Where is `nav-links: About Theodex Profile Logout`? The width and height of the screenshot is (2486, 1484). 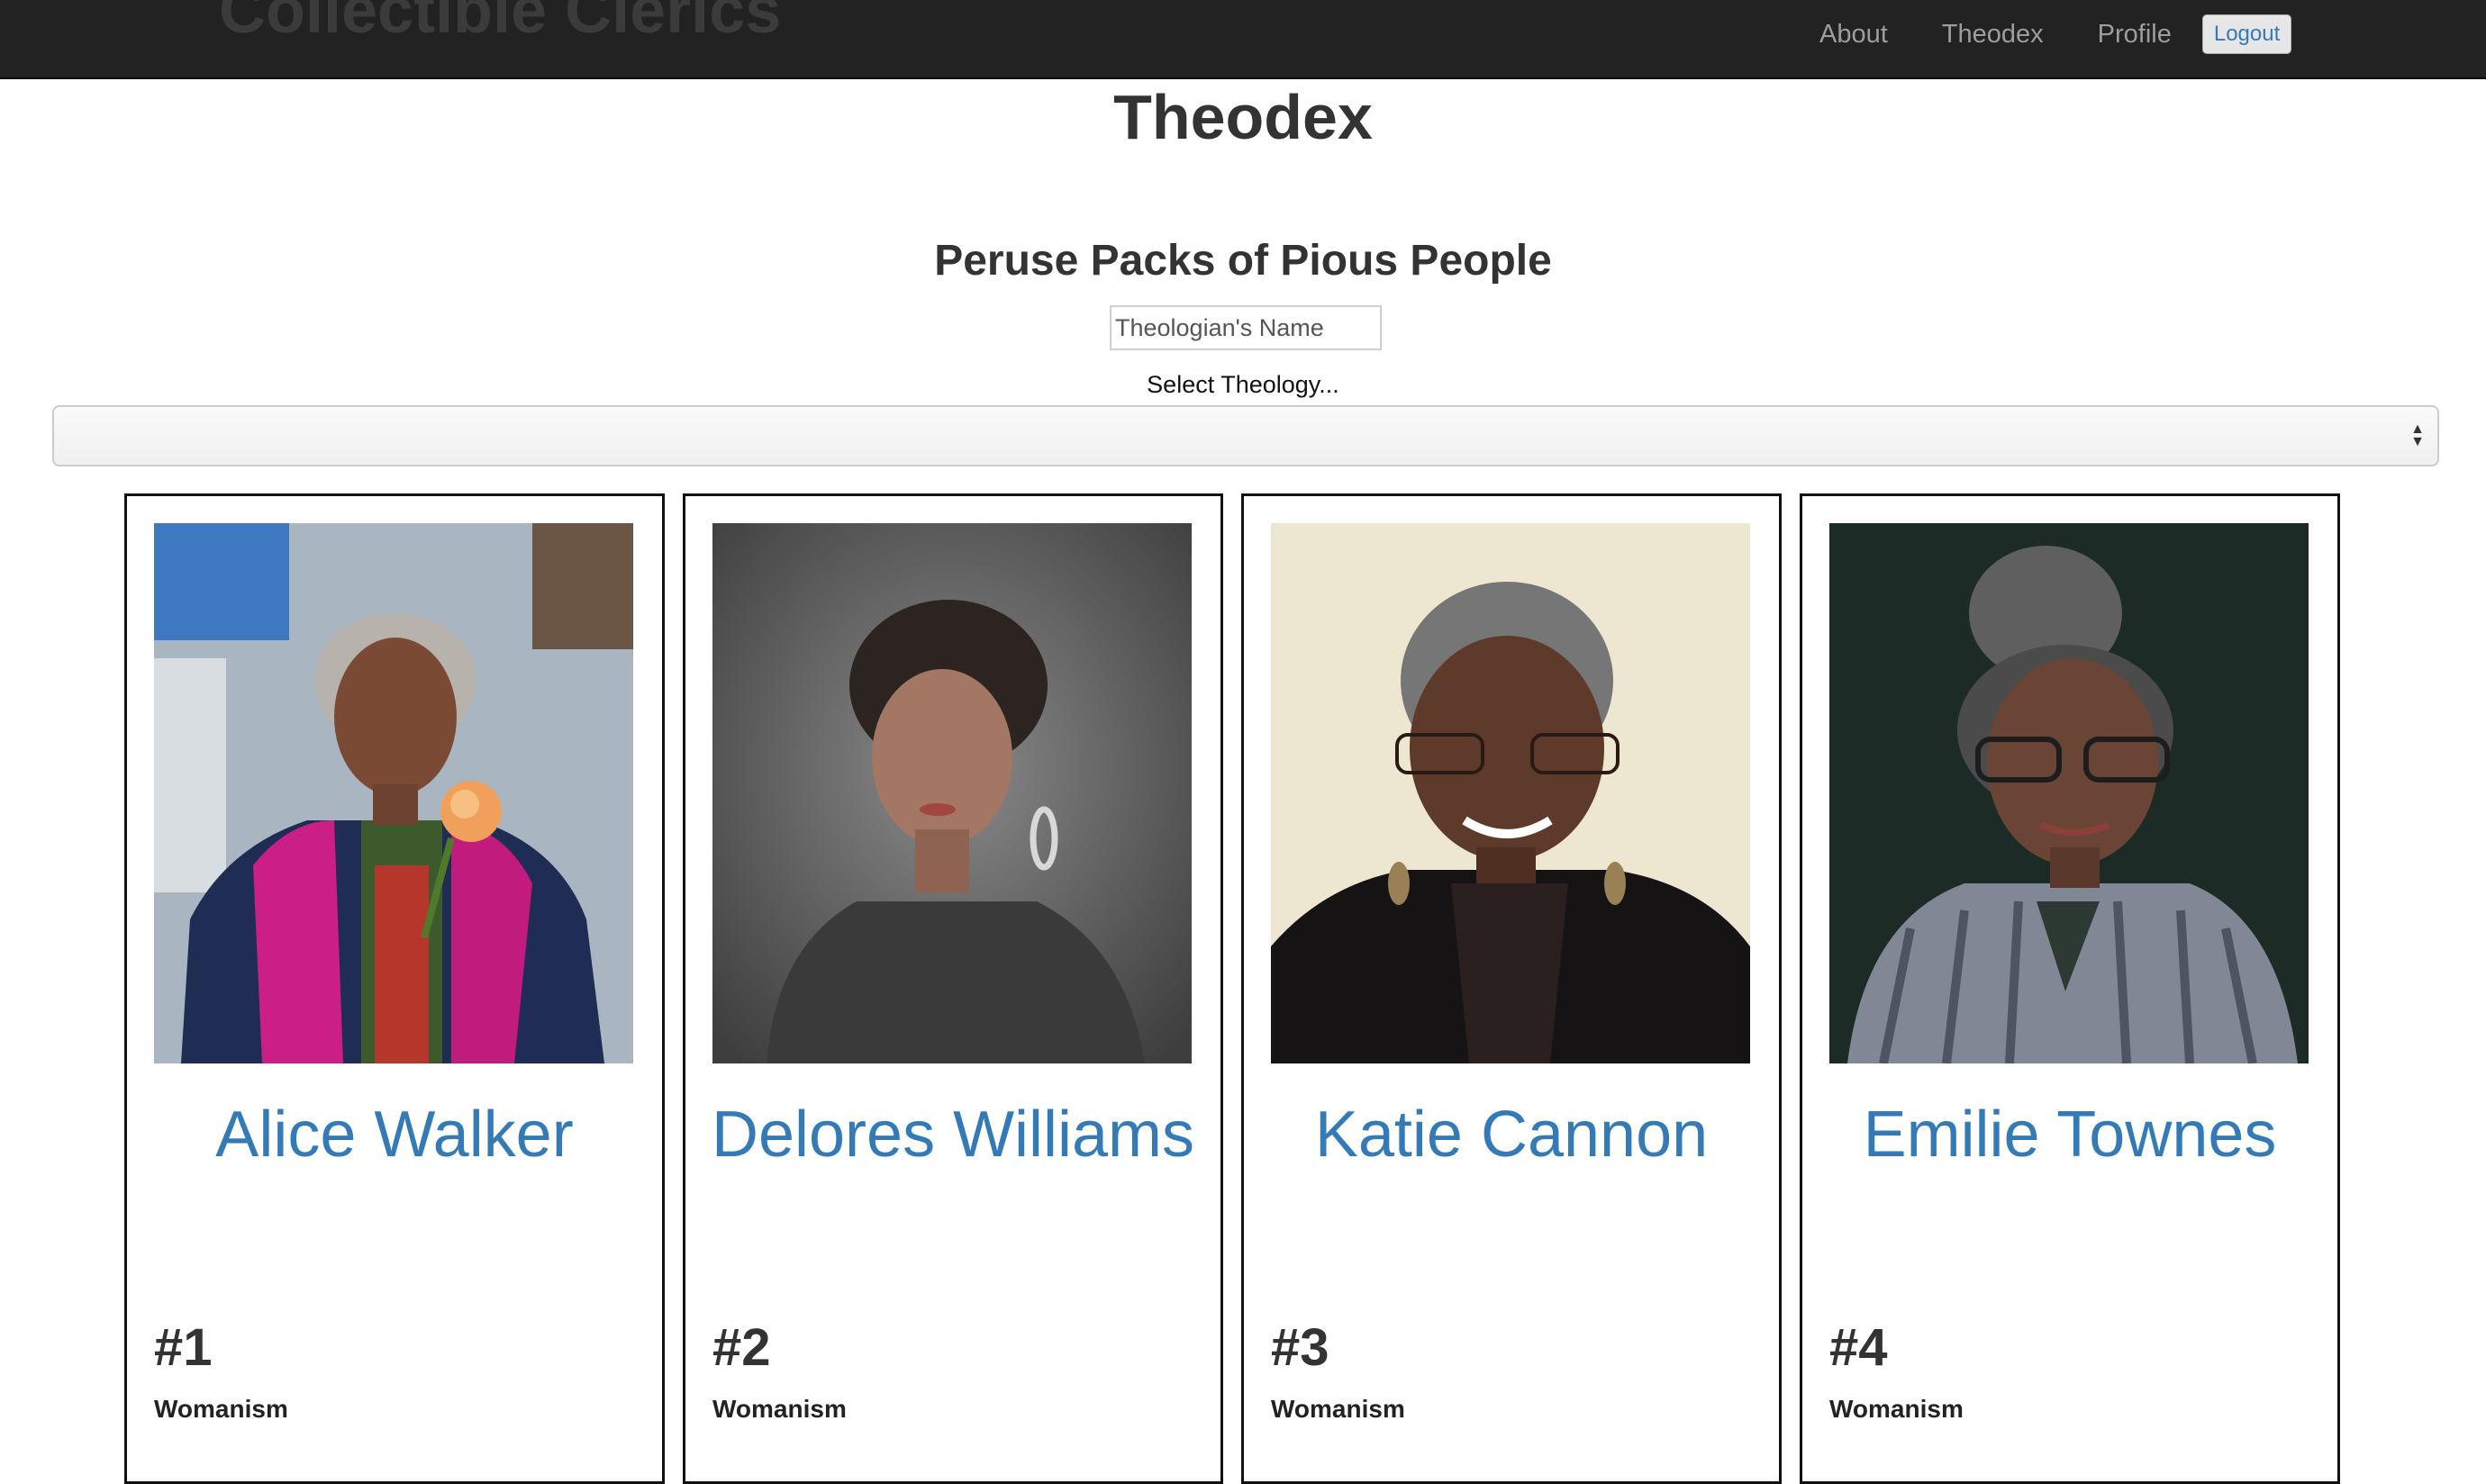 nav-links: About Theodex Profile Logout is located at coordinates (2042, 34).